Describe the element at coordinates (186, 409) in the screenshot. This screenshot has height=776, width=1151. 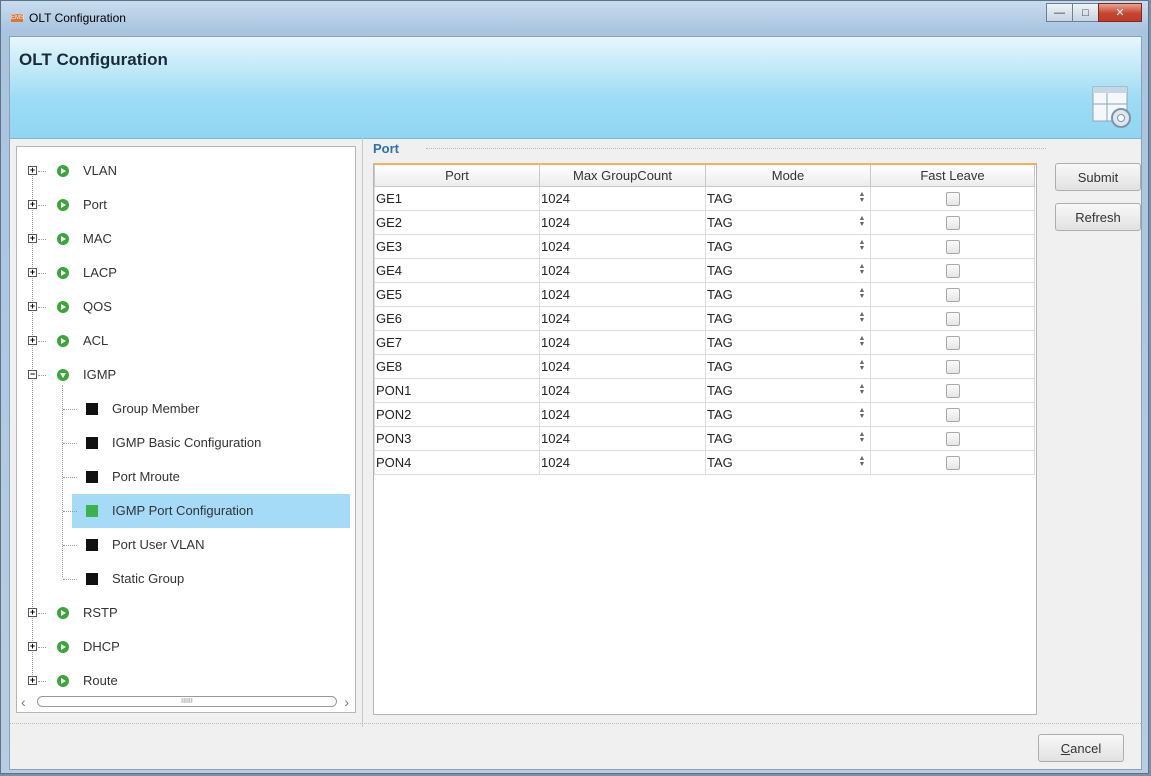
I see `tree-leaf-group-member: Group Member` at that location.